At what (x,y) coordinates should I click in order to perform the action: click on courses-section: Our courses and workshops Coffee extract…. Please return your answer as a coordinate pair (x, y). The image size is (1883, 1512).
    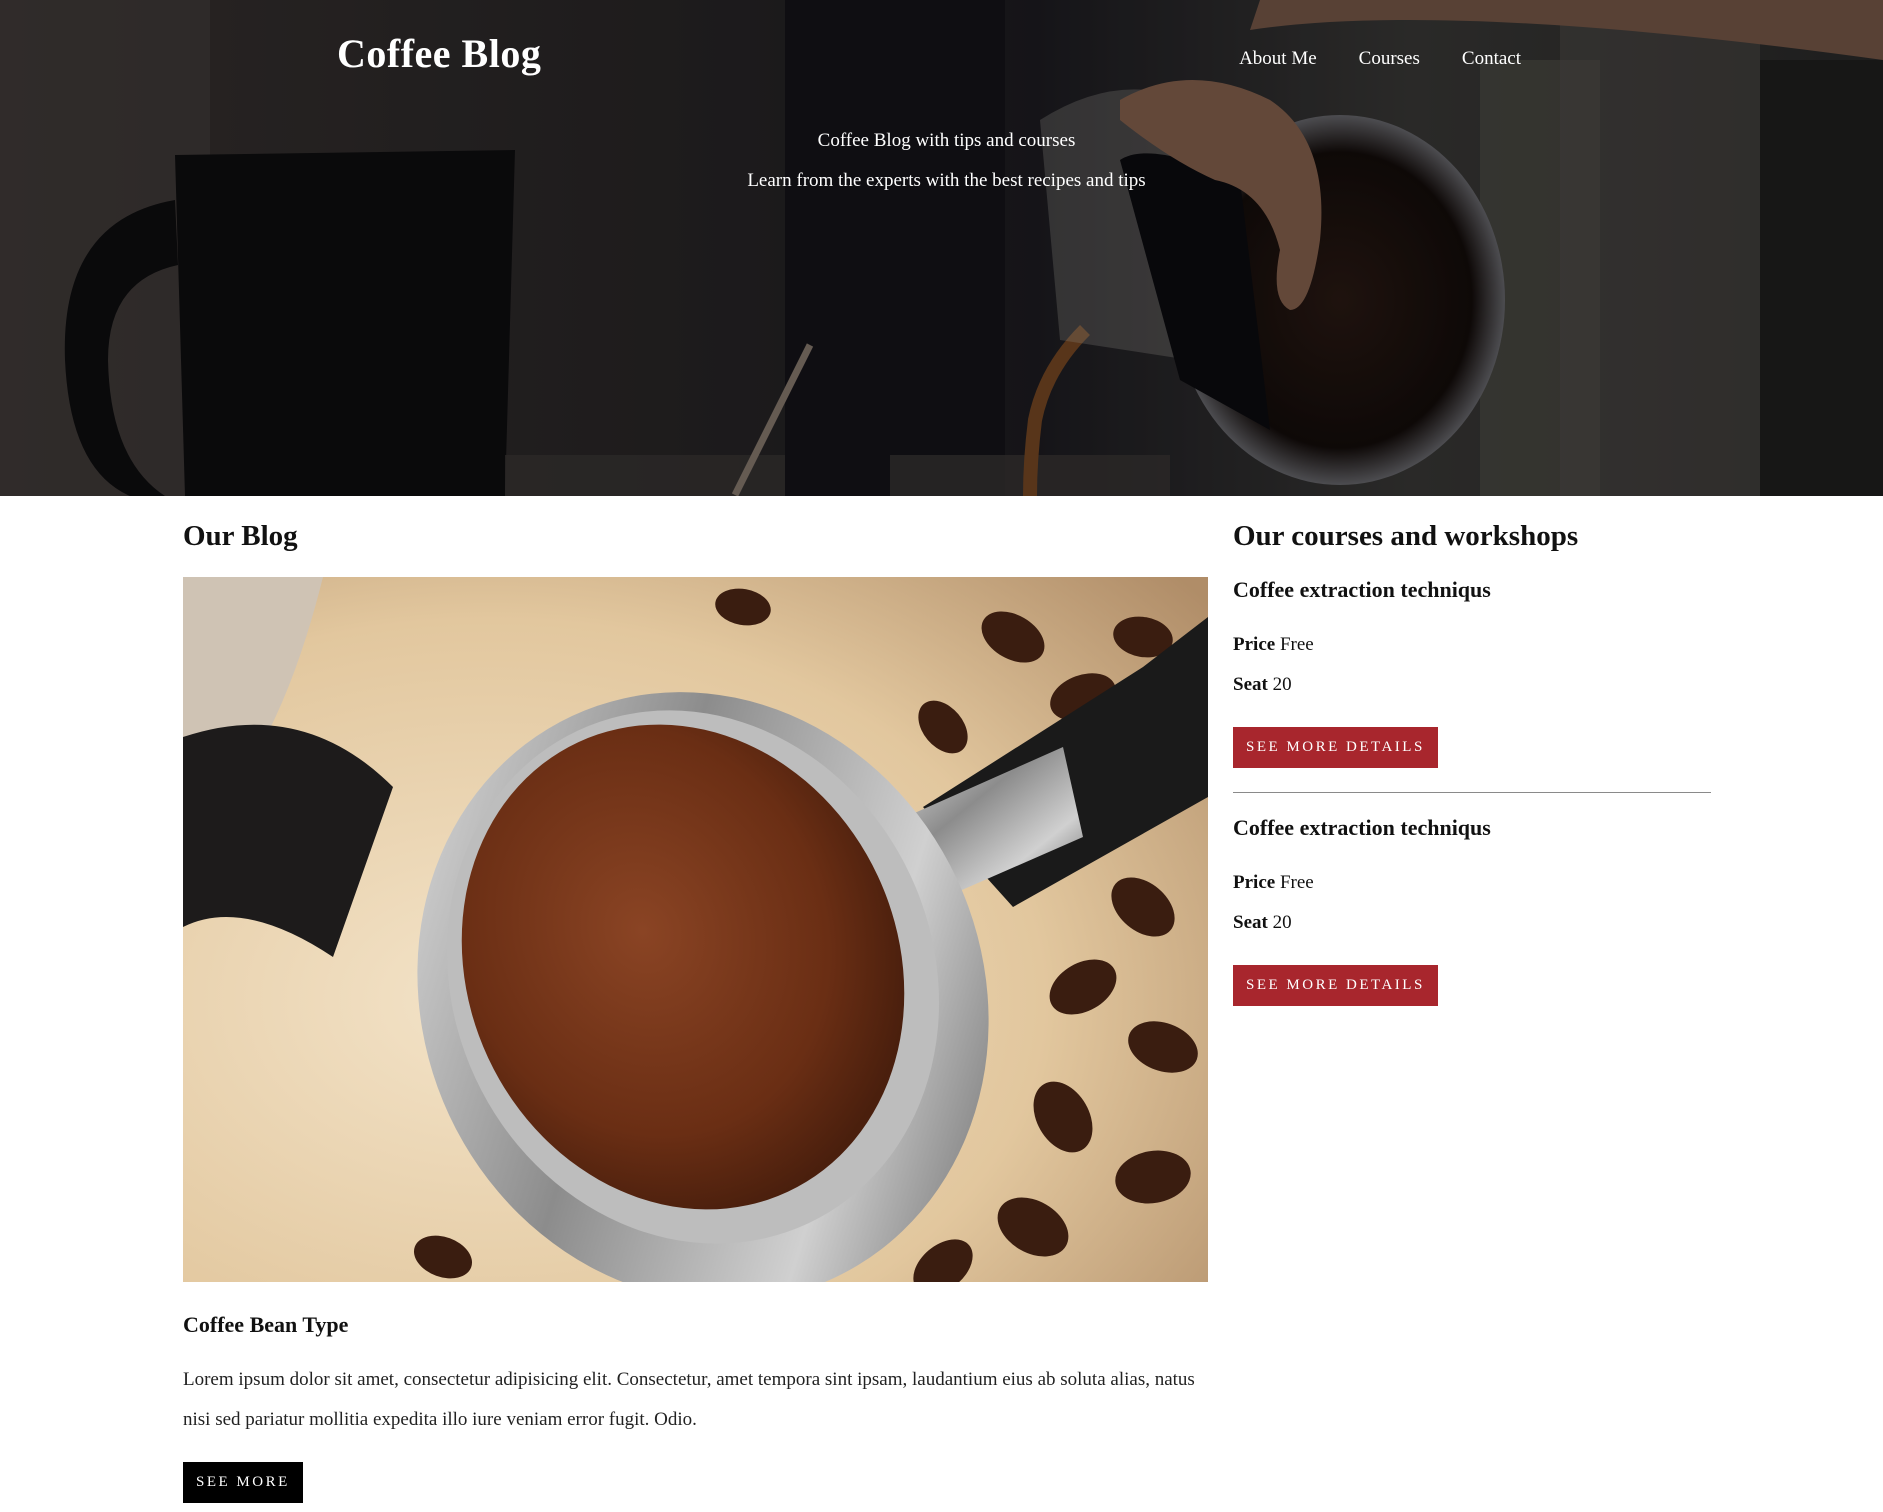
    Looking at the image, I should click on (1472, 775).